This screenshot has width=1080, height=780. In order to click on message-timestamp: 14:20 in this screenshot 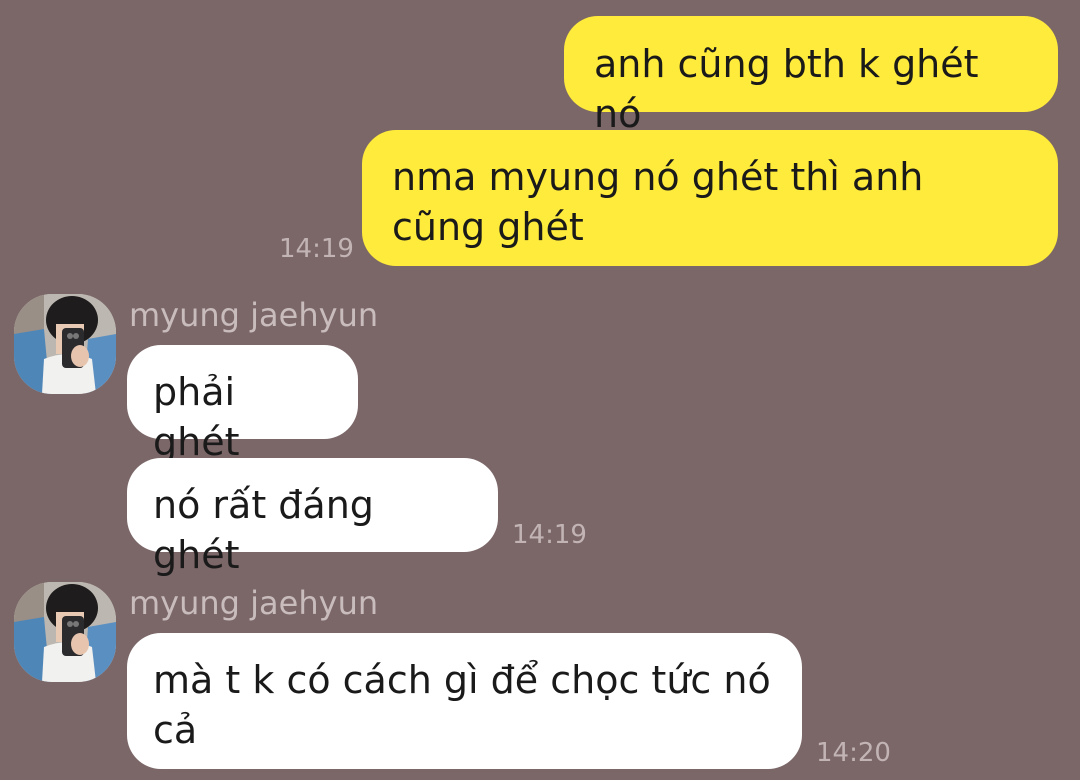, I will do `click(853, 753)`.